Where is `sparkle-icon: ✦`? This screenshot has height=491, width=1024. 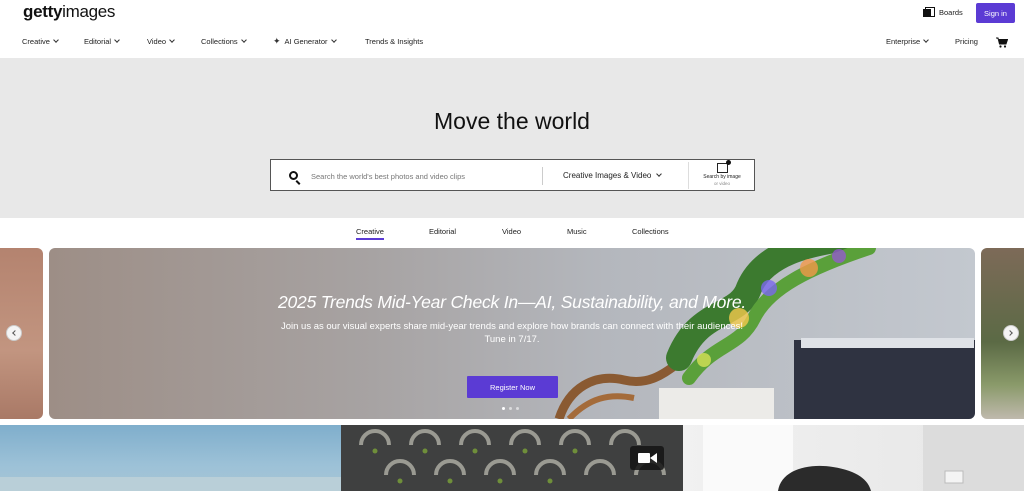
sparkle-icon: ✦ is located at coordinates (277, 41).